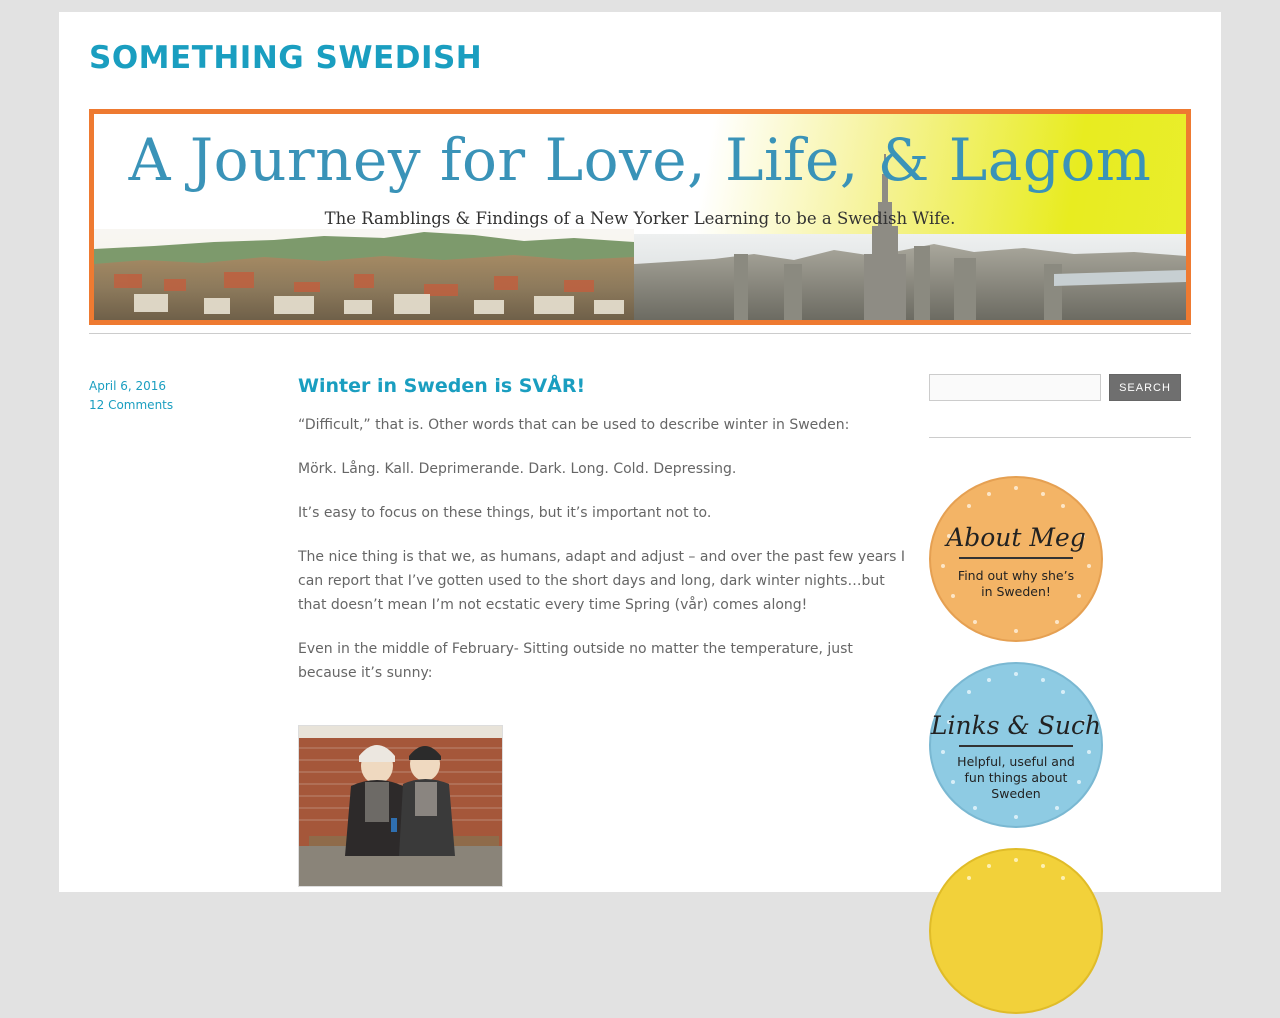 This screenshot has height=1018, width=1280. Describe the element at coordinates (131, 386) in the screenshot. I see `post-date-link: April 6, 2016` at that location.